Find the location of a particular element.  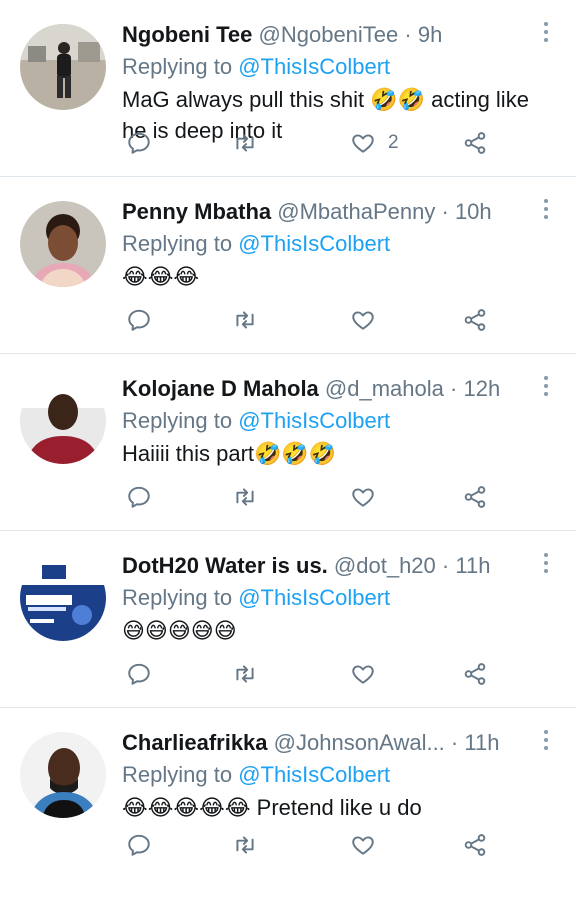

display-name: Kolojane D Mahola is located at coordinates (220, 388).